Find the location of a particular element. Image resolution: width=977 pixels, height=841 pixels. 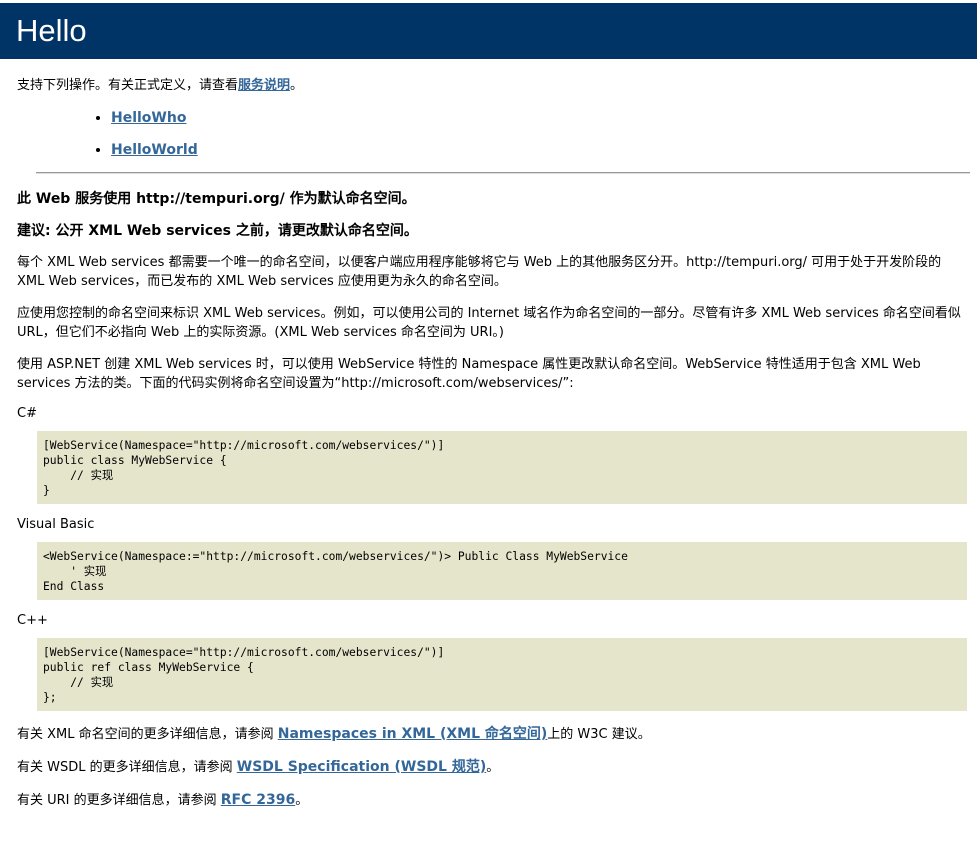

operation-link-hellowho: HelloWho is located at coordinates (148, 118).